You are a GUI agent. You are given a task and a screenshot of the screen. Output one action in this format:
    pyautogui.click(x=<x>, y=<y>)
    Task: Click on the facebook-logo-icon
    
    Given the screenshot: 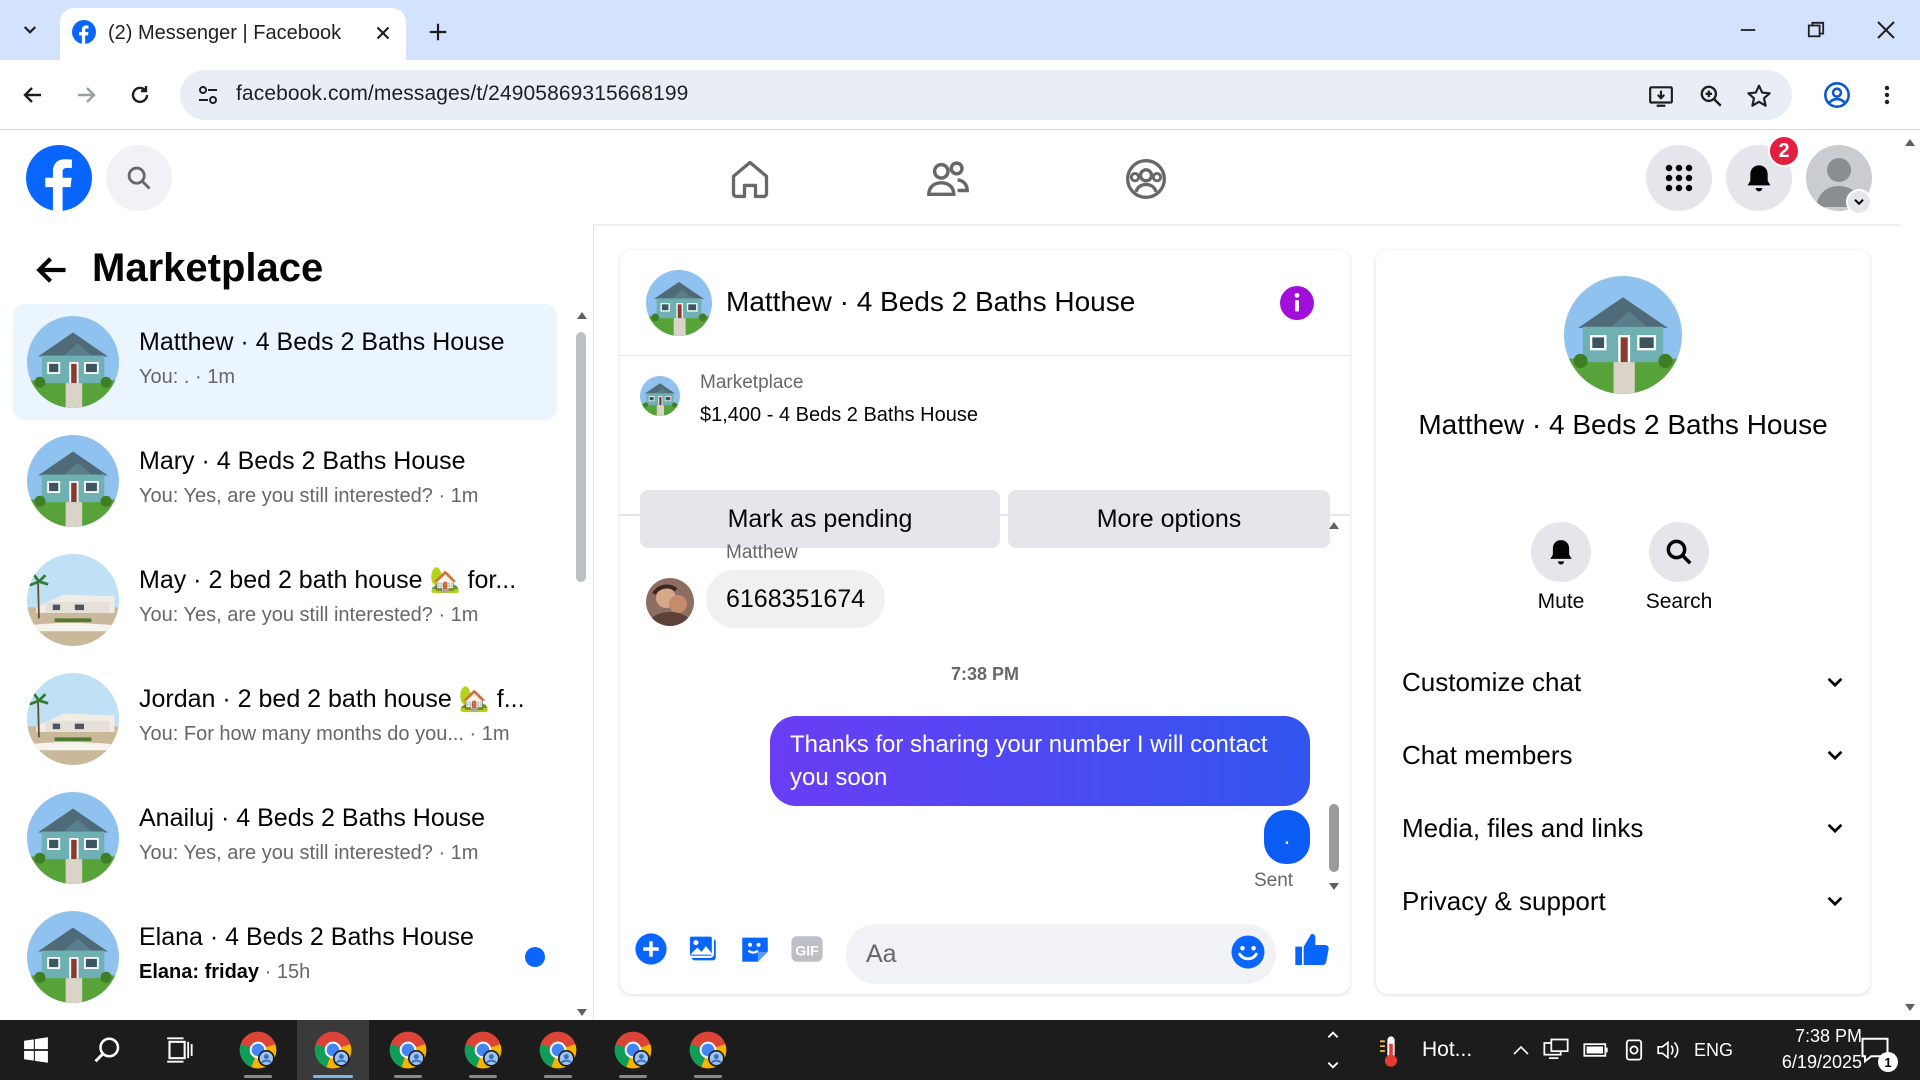 What is the action you would take?
    pyautogui.click(x=59, y=178)
    